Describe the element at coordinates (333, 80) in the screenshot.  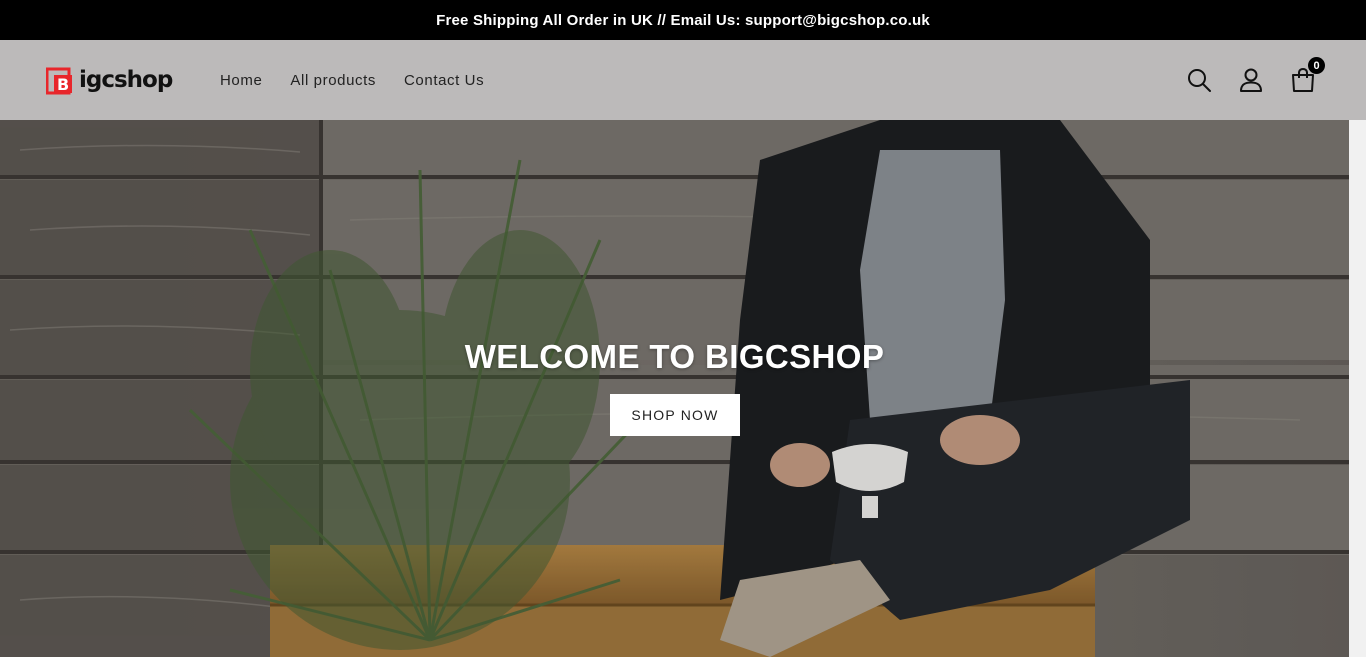
I see `nav-item-all-products: All products` at that location.